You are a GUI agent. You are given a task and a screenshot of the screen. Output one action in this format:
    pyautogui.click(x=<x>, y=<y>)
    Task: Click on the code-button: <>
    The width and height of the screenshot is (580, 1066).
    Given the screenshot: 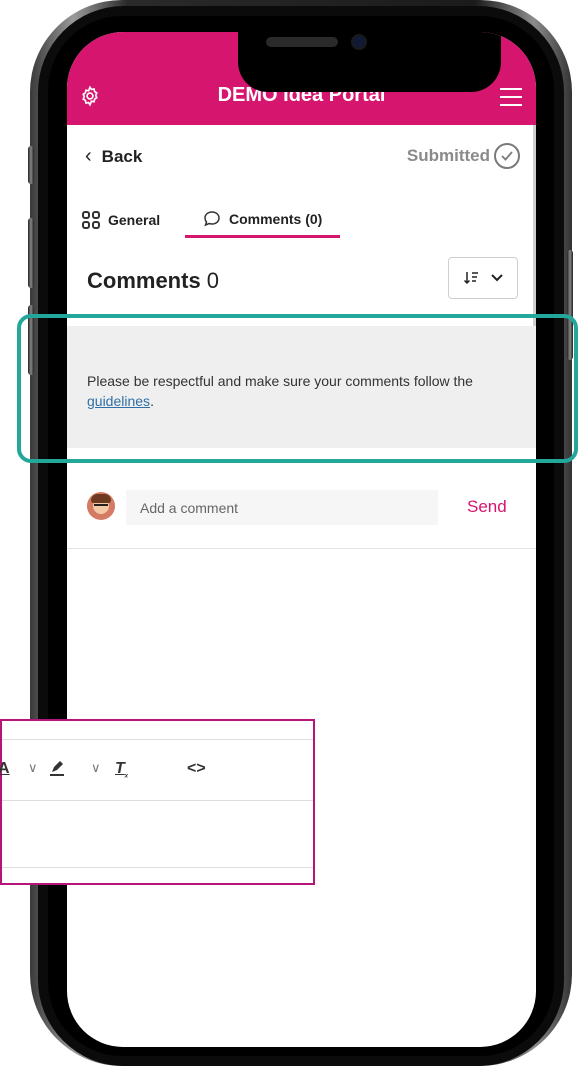 What is the action you would take?
    pyautogui.click(x=196, y=769)
    